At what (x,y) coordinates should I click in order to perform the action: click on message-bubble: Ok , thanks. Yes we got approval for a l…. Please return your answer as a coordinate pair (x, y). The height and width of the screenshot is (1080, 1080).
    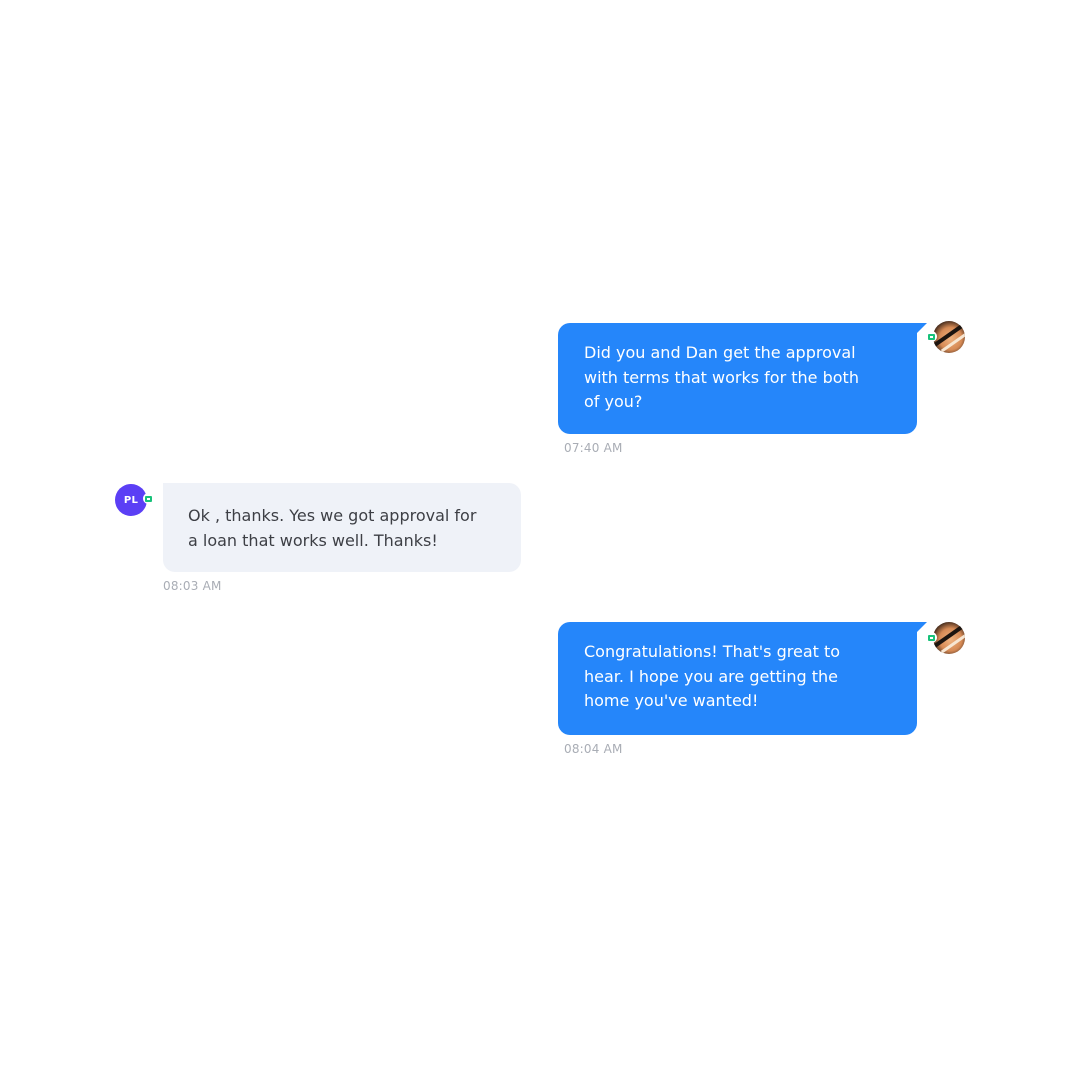
    Looking at the image, I should click on (342, 527).